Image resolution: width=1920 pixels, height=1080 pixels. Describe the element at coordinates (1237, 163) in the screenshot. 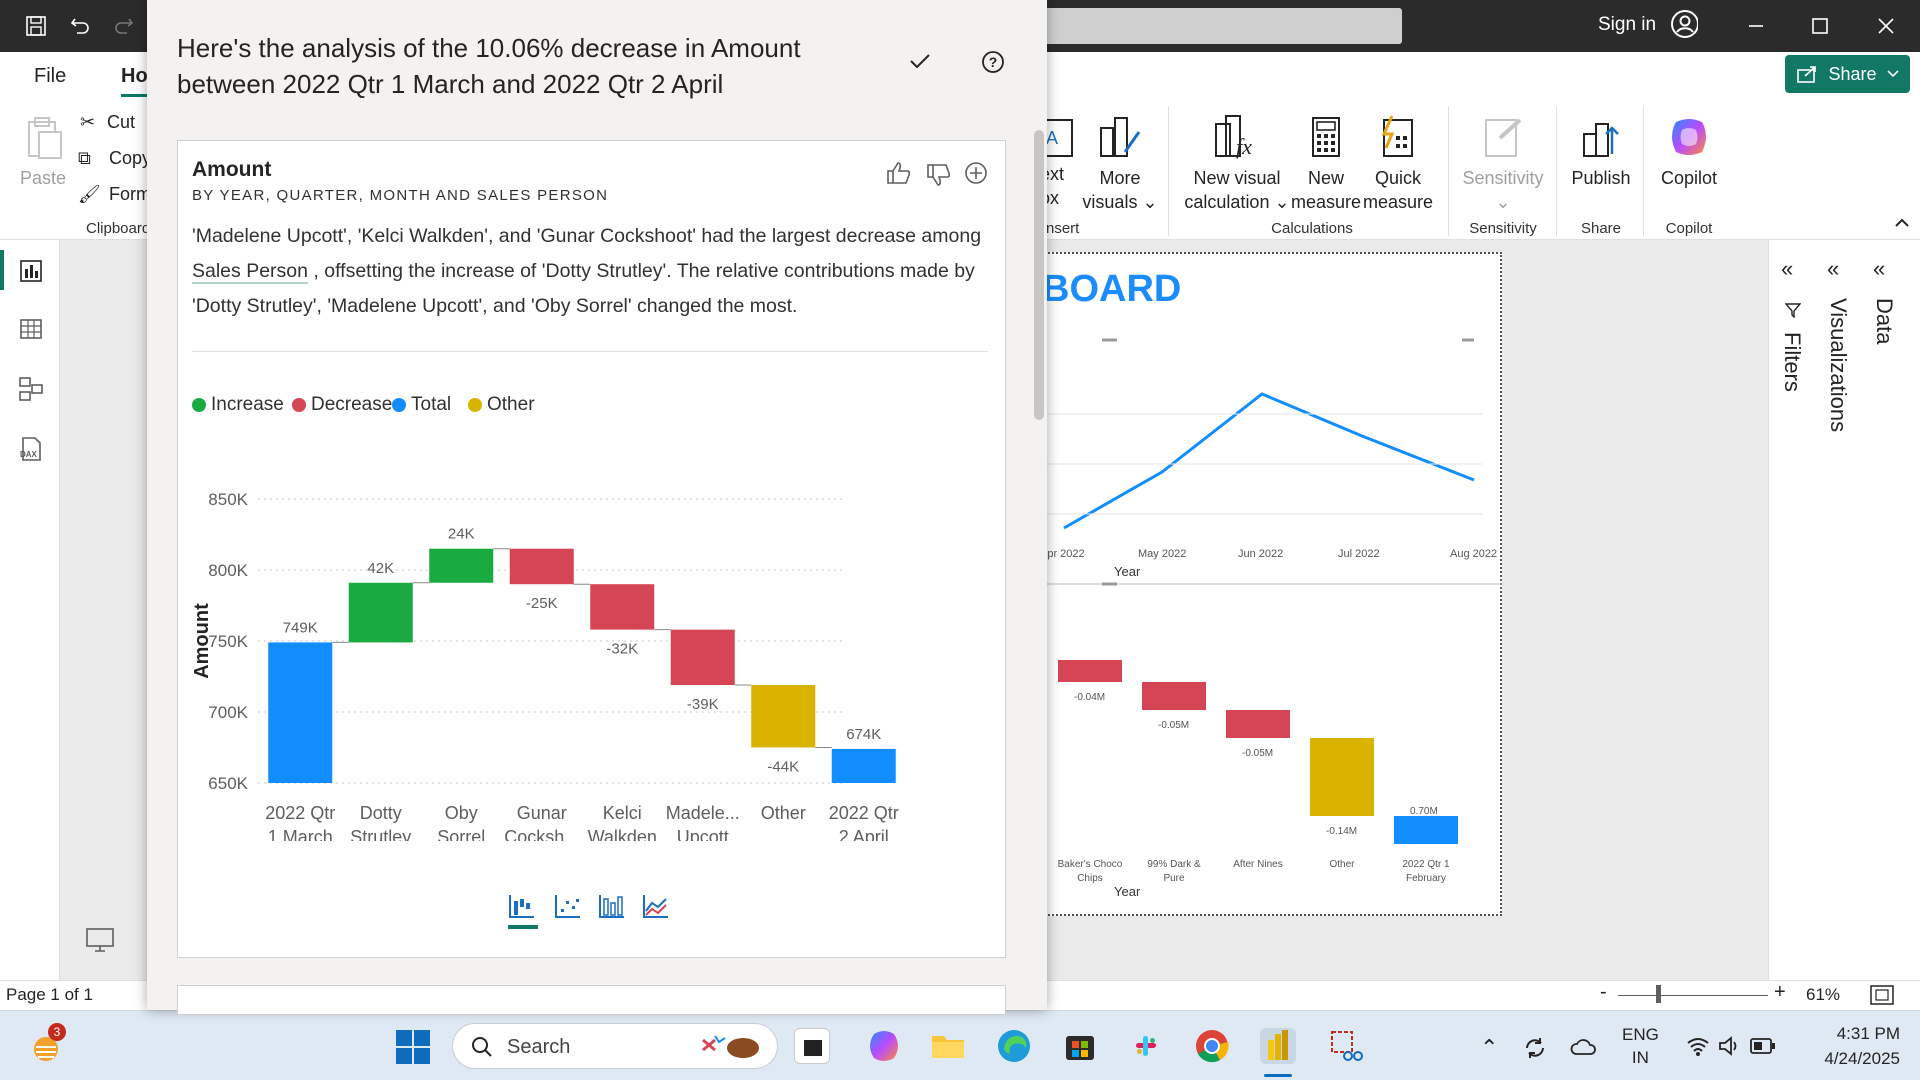

I see `new-visual-calculation-button: fx New visual calculation ⌄` at that location.